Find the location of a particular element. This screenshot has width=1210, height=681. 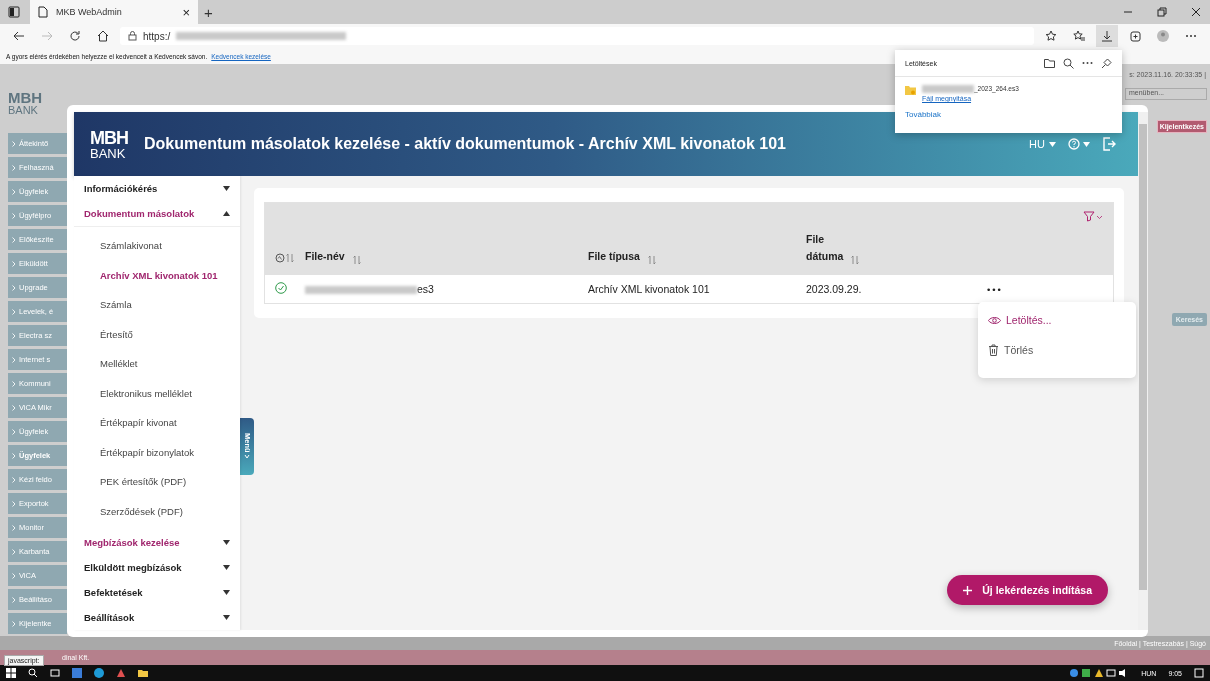

menu-group: Dokumentum másolatok is located at coordinates (157, 213).